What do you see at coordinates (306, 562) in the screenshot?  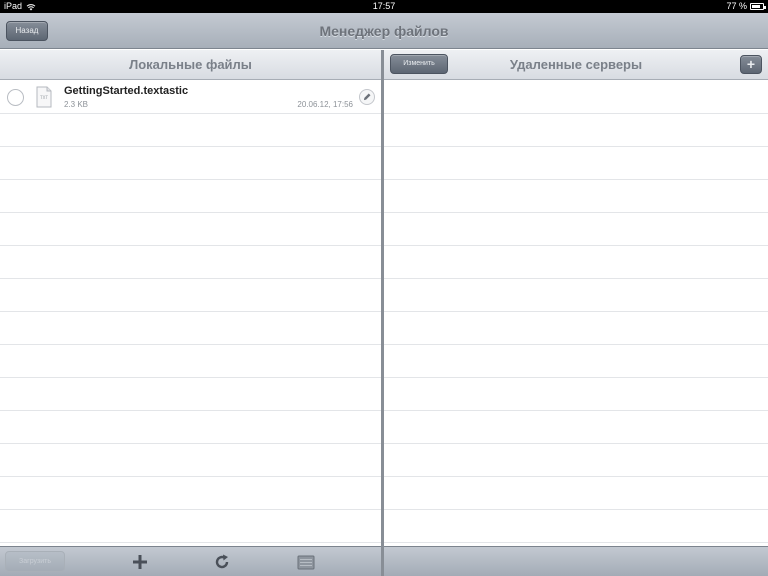 I see `list-icon` at bounding box center [306, 562].